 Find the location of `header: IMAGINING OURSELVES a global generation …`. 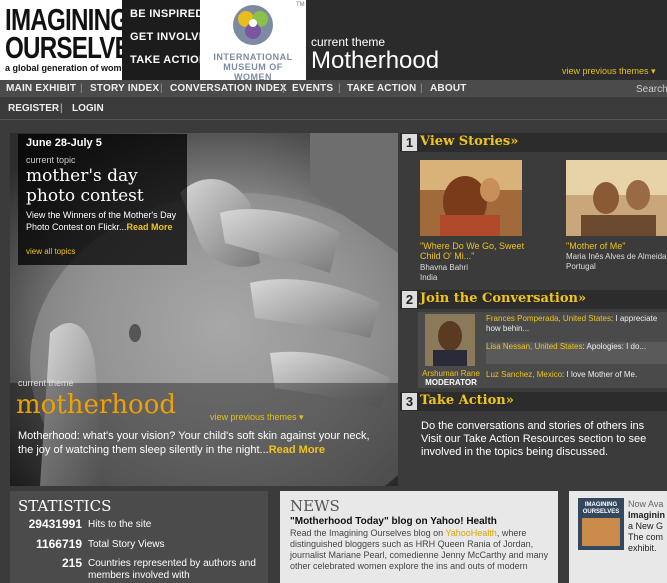

header: IMAGINING OURSELVES a global generation … is located at coordinates (333, 41).